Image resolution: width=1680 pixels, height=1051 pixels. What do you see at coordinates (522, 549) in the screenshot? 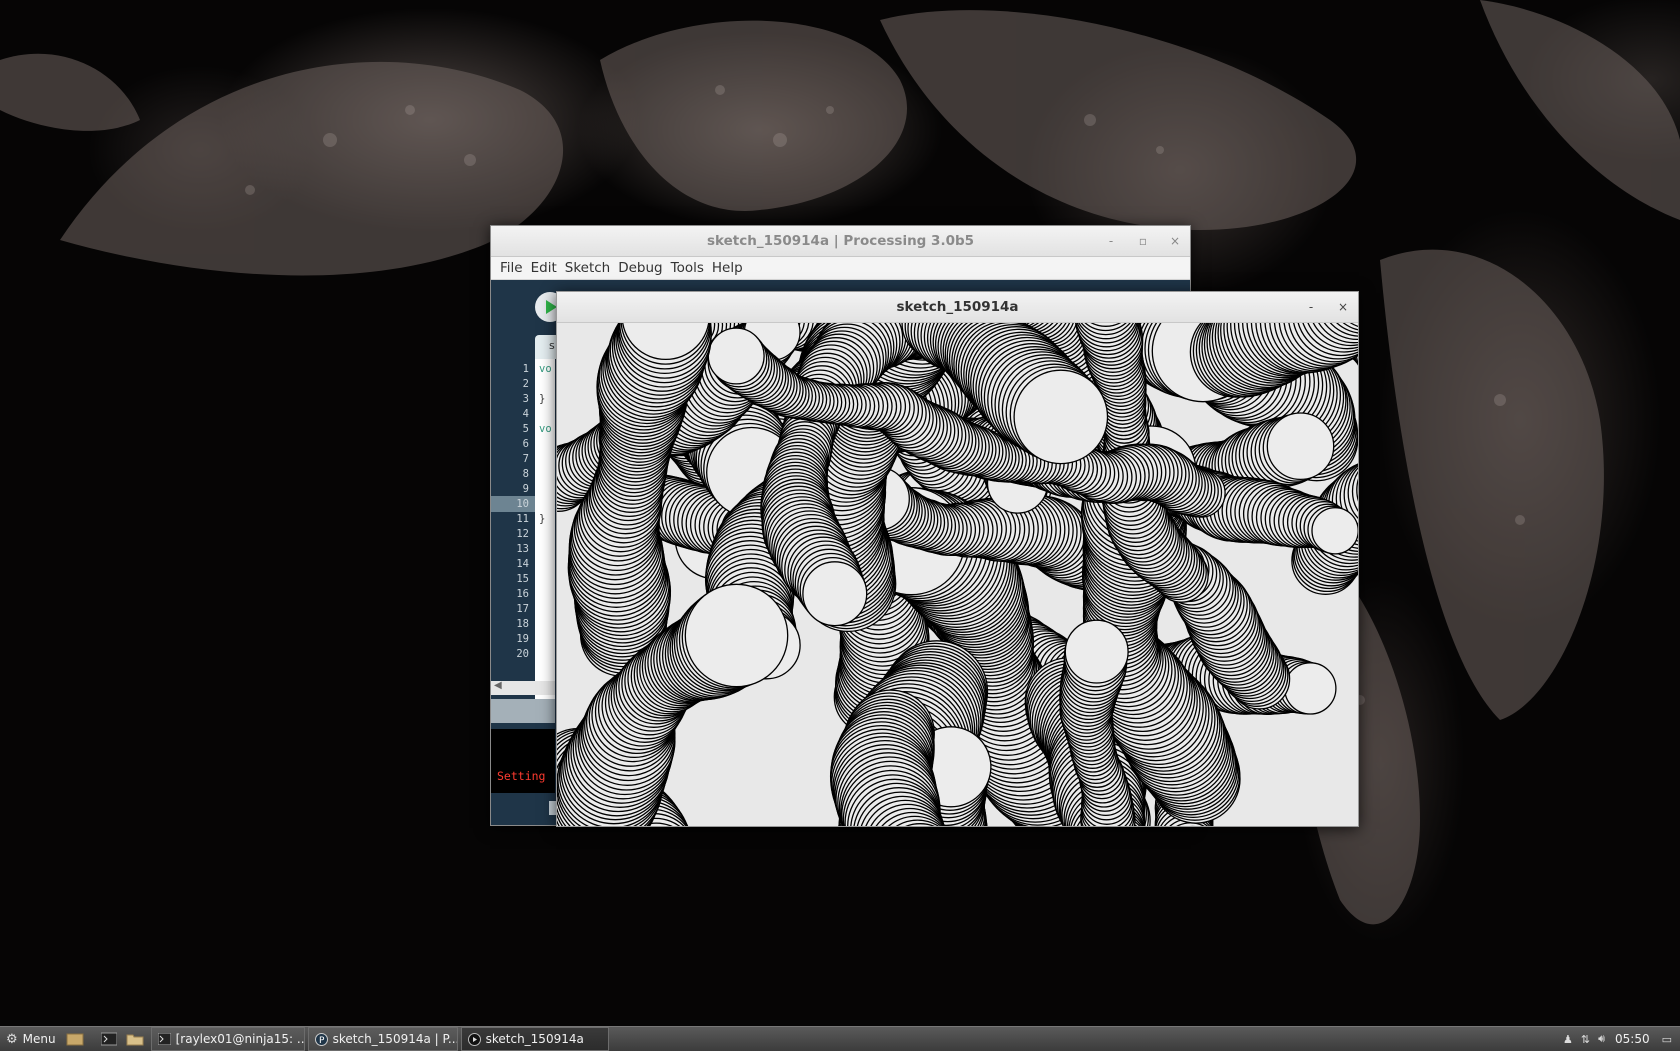
I see `line-number: 13` at bounding box center [522, 549].